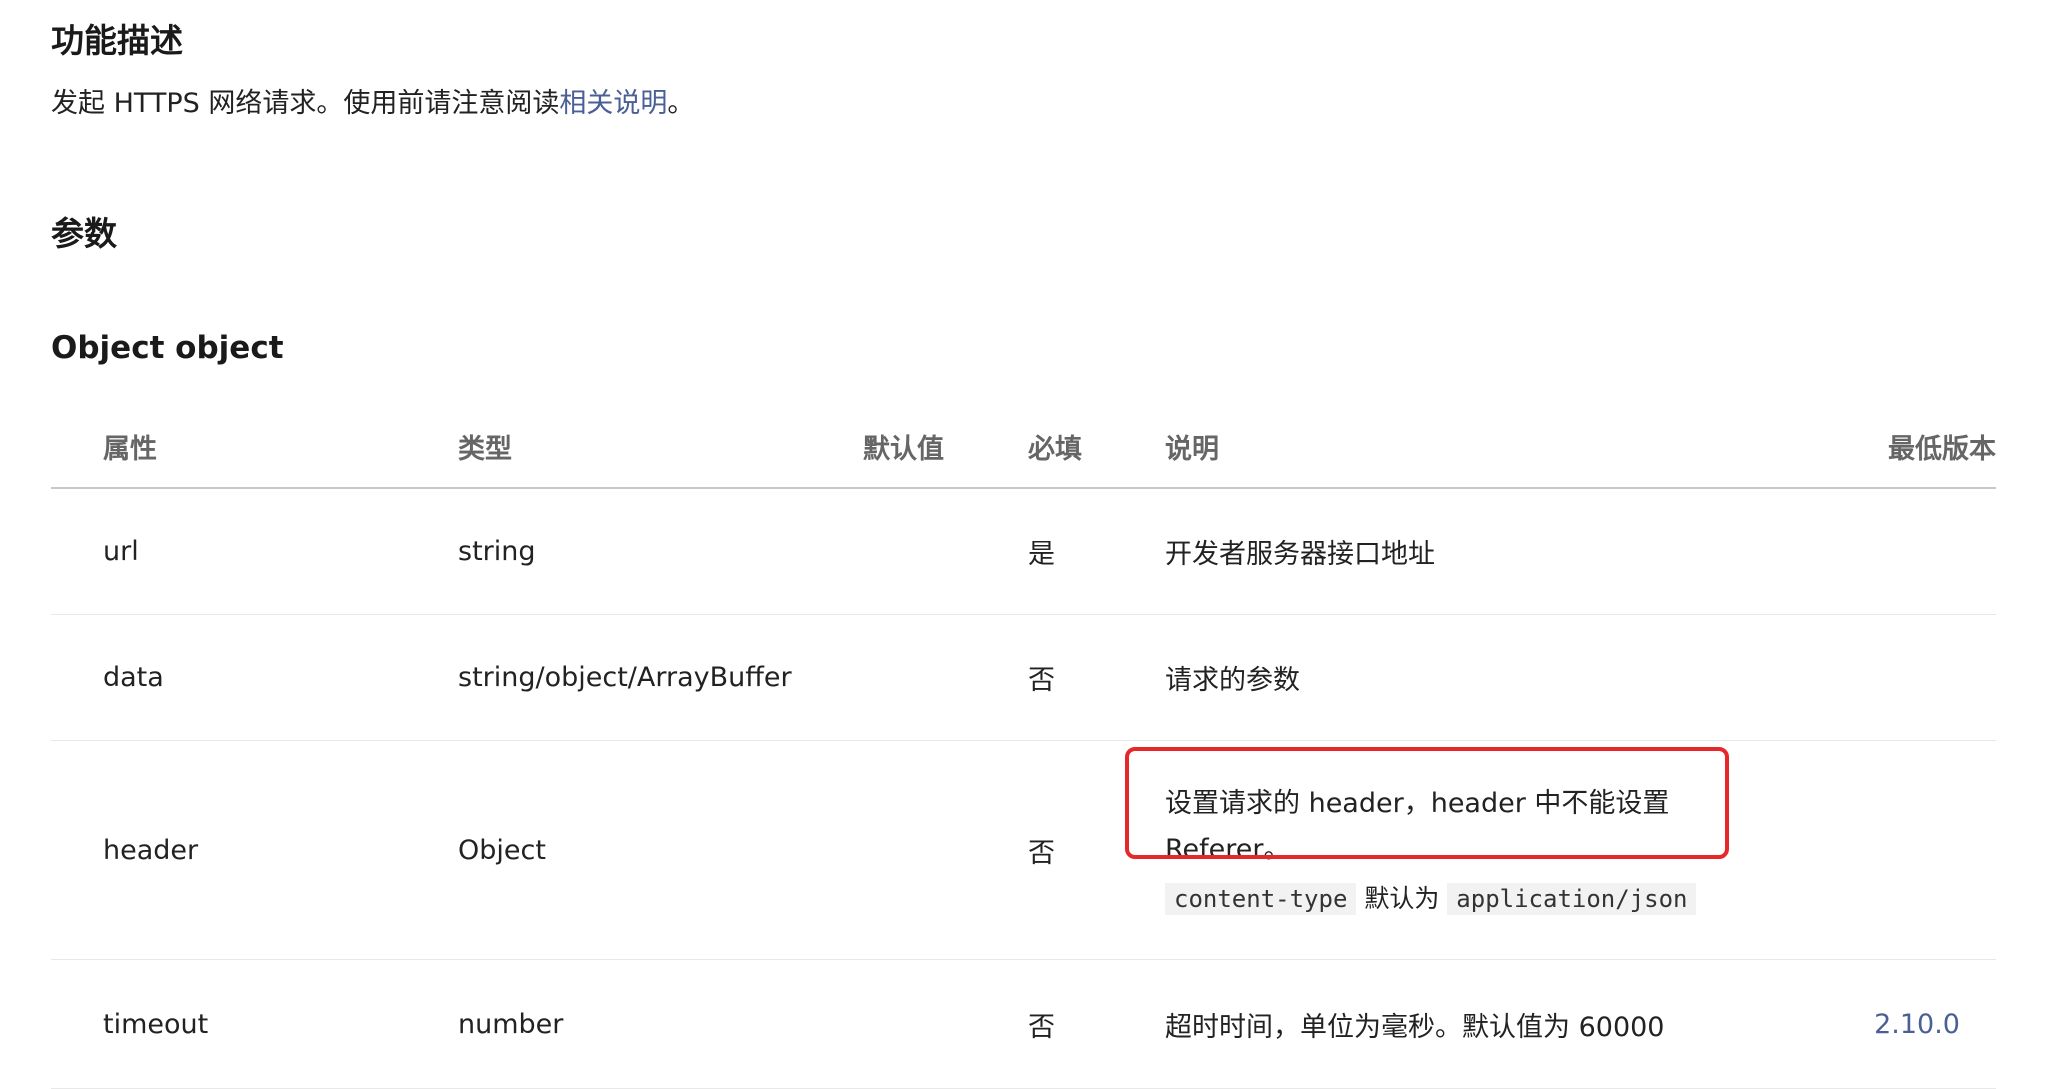 The width and height of the screenshot is (2052, 1089). I want to click on function-heading: 功能描述, so click(117, 40).